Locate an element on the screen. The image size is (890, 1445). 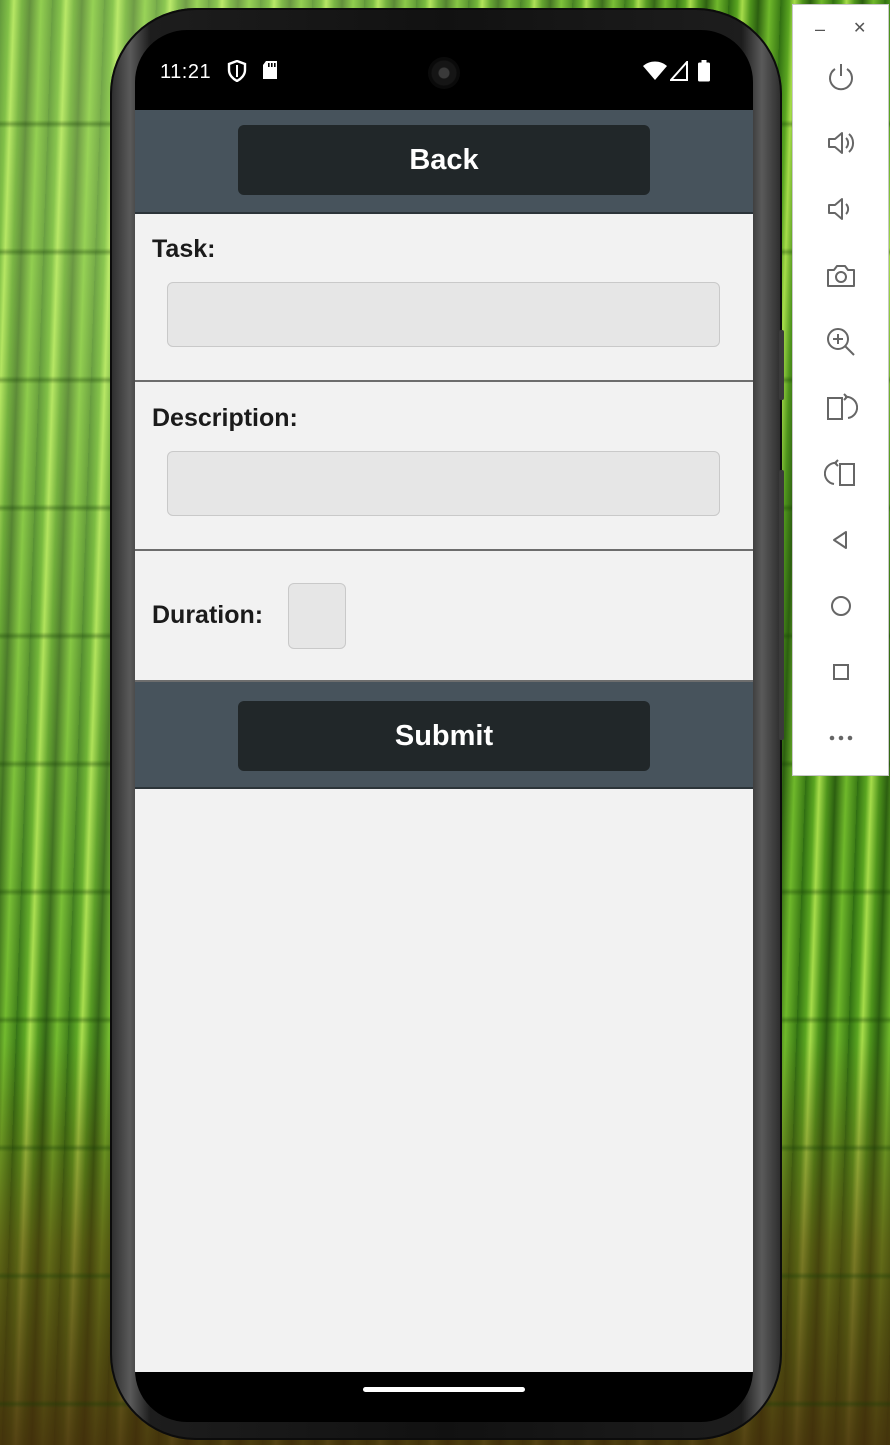
close-icon: ✕ is located at coordinates (859, 29).